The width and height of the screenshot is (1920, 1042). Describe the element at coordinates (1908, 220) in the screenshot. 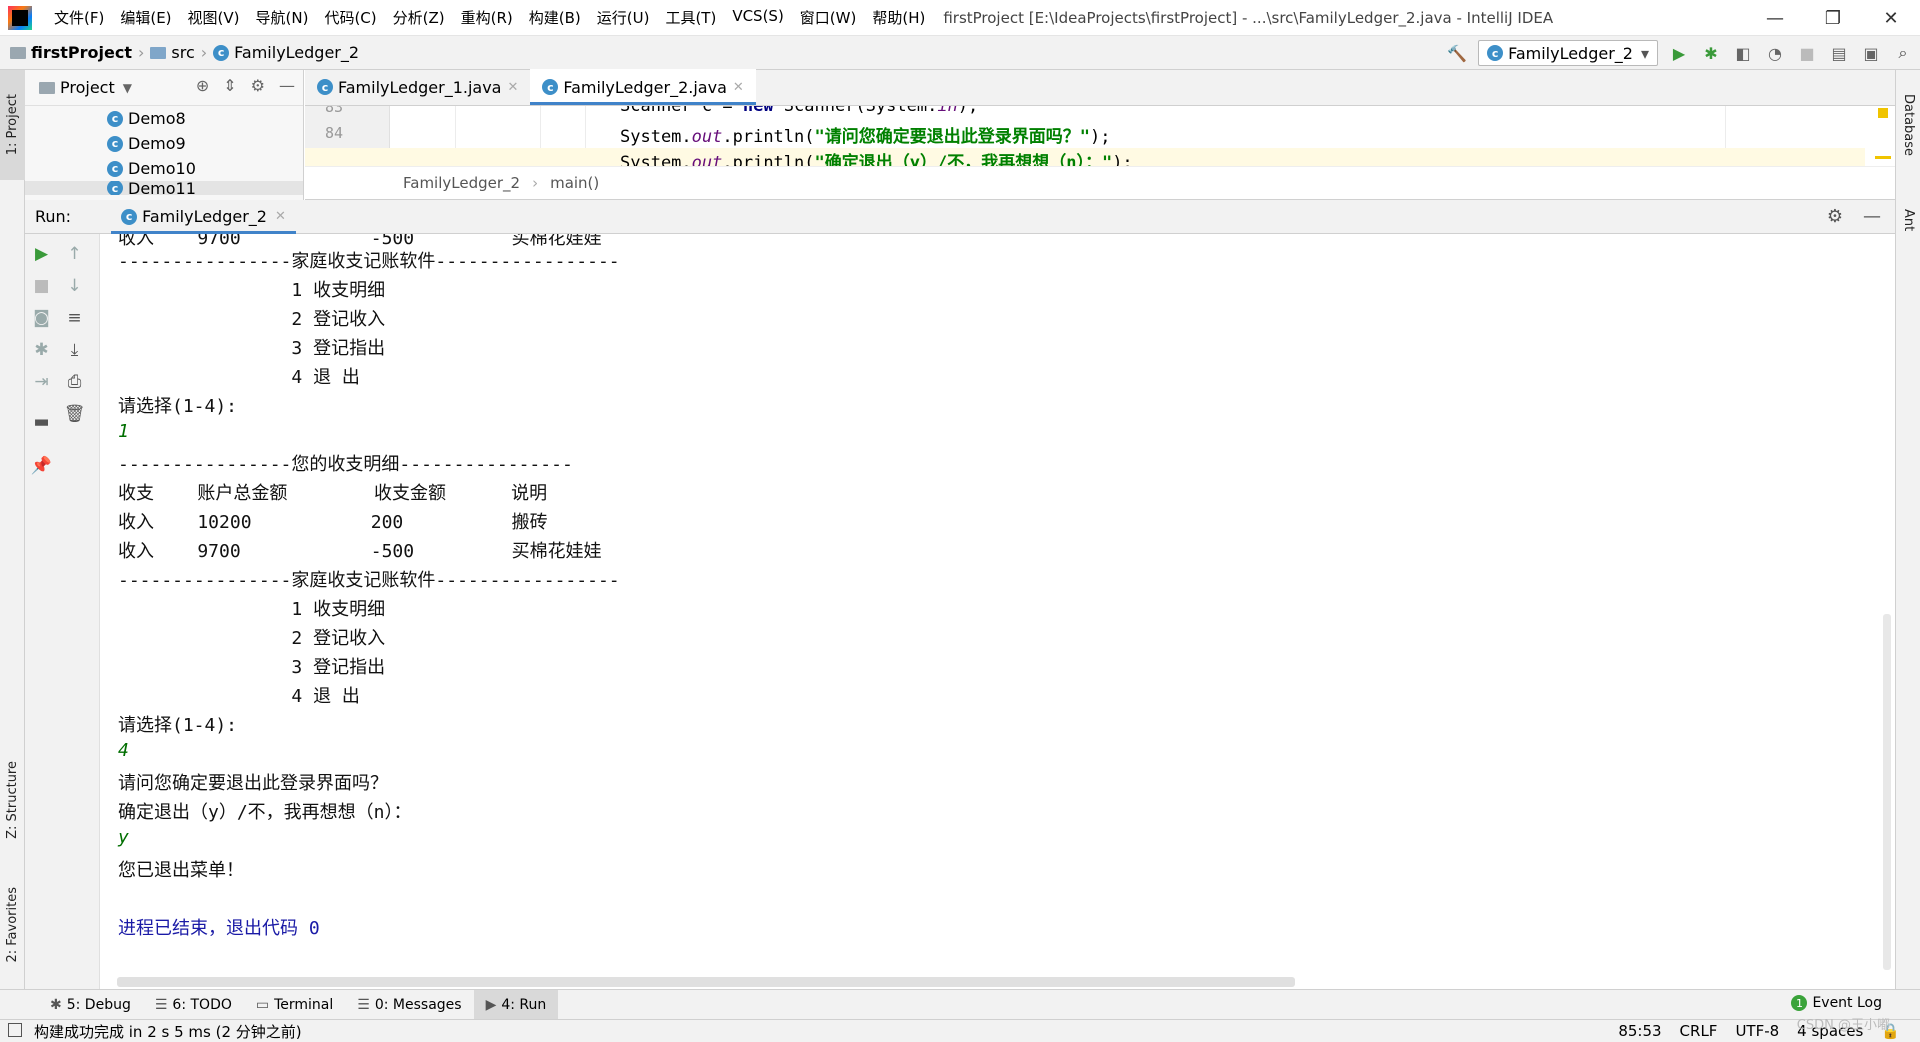

I see `tab-ant: Ant` at that location.